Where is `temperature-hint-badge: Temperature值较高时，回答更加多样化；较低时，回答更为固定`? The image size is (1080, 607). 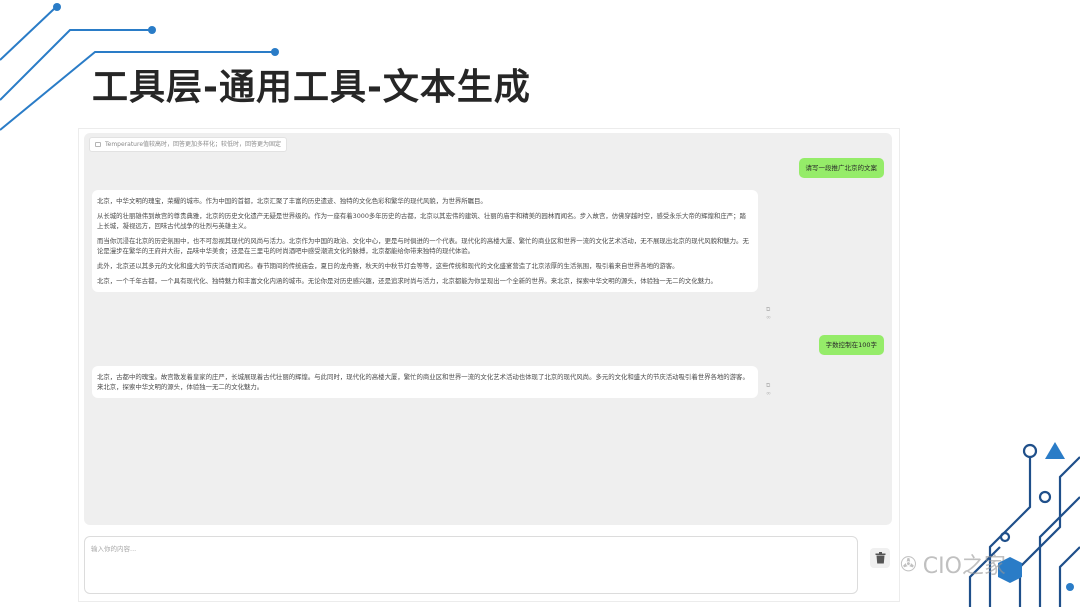 temperature-hint-badge: Temperature值较高时，回答更加多样化；较低时，回答更为固定 is located at coordinates (188, 144).